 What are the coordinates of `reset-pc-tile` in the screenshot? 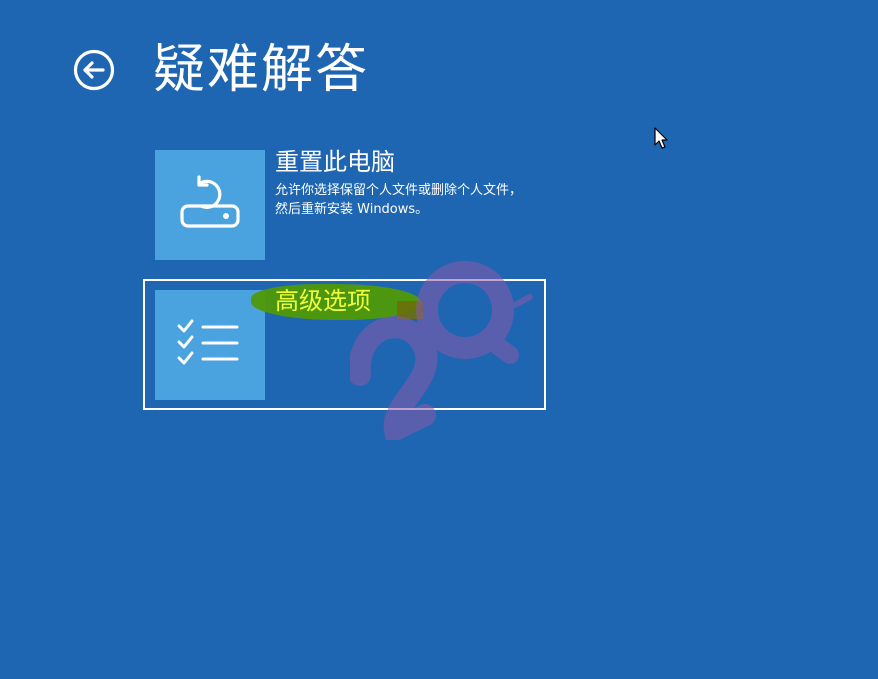 It's located at (210, 205).